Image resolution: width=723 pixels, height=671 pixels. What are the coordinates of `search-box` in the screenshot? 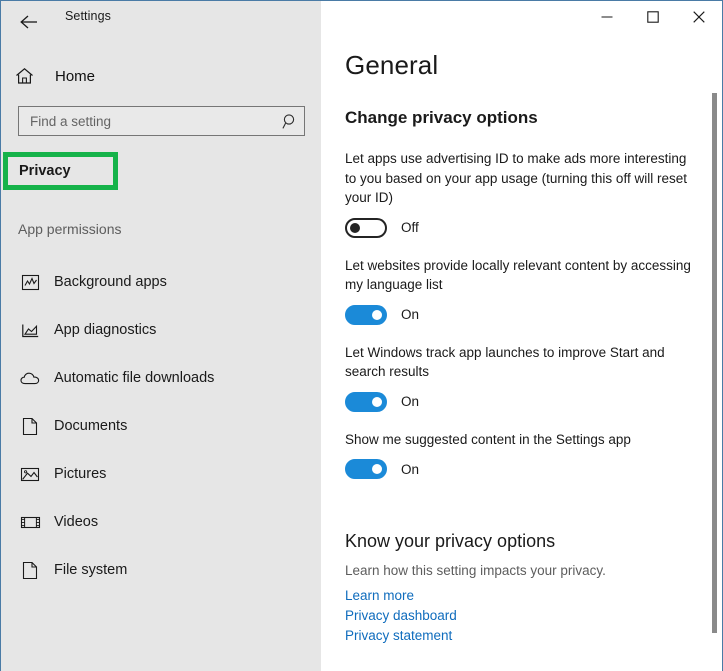 It's located at (161, 121).